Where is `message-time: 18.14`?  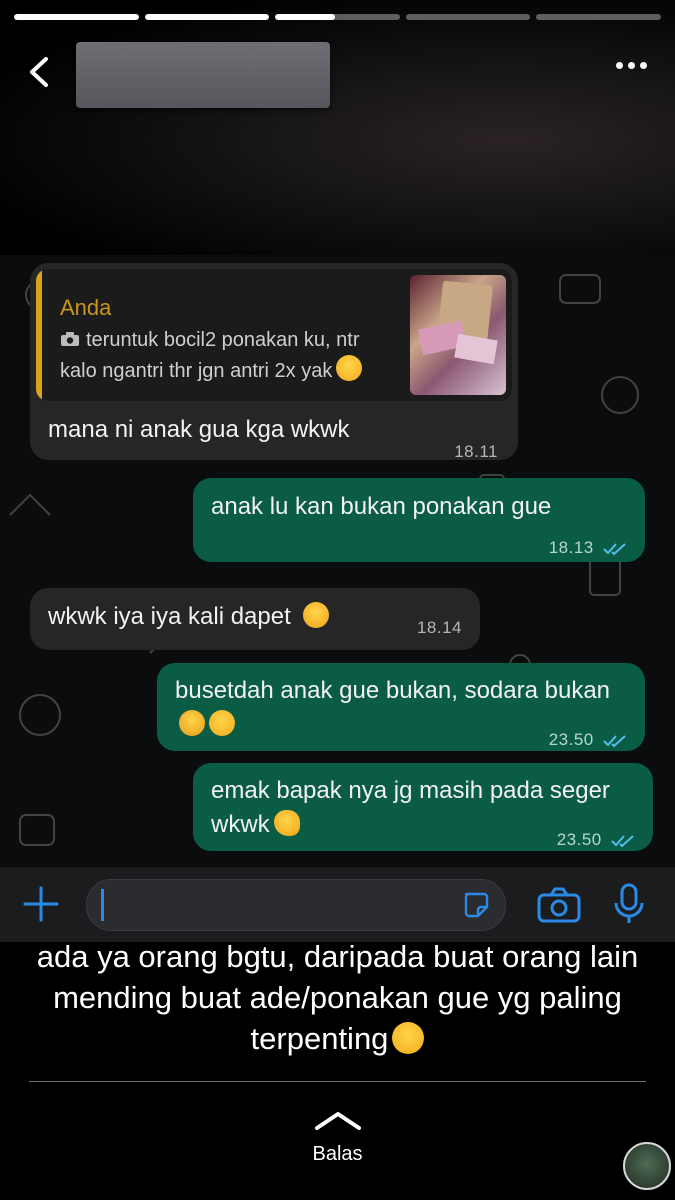 message-time: 18.14 is located at coordinates (439, 627).